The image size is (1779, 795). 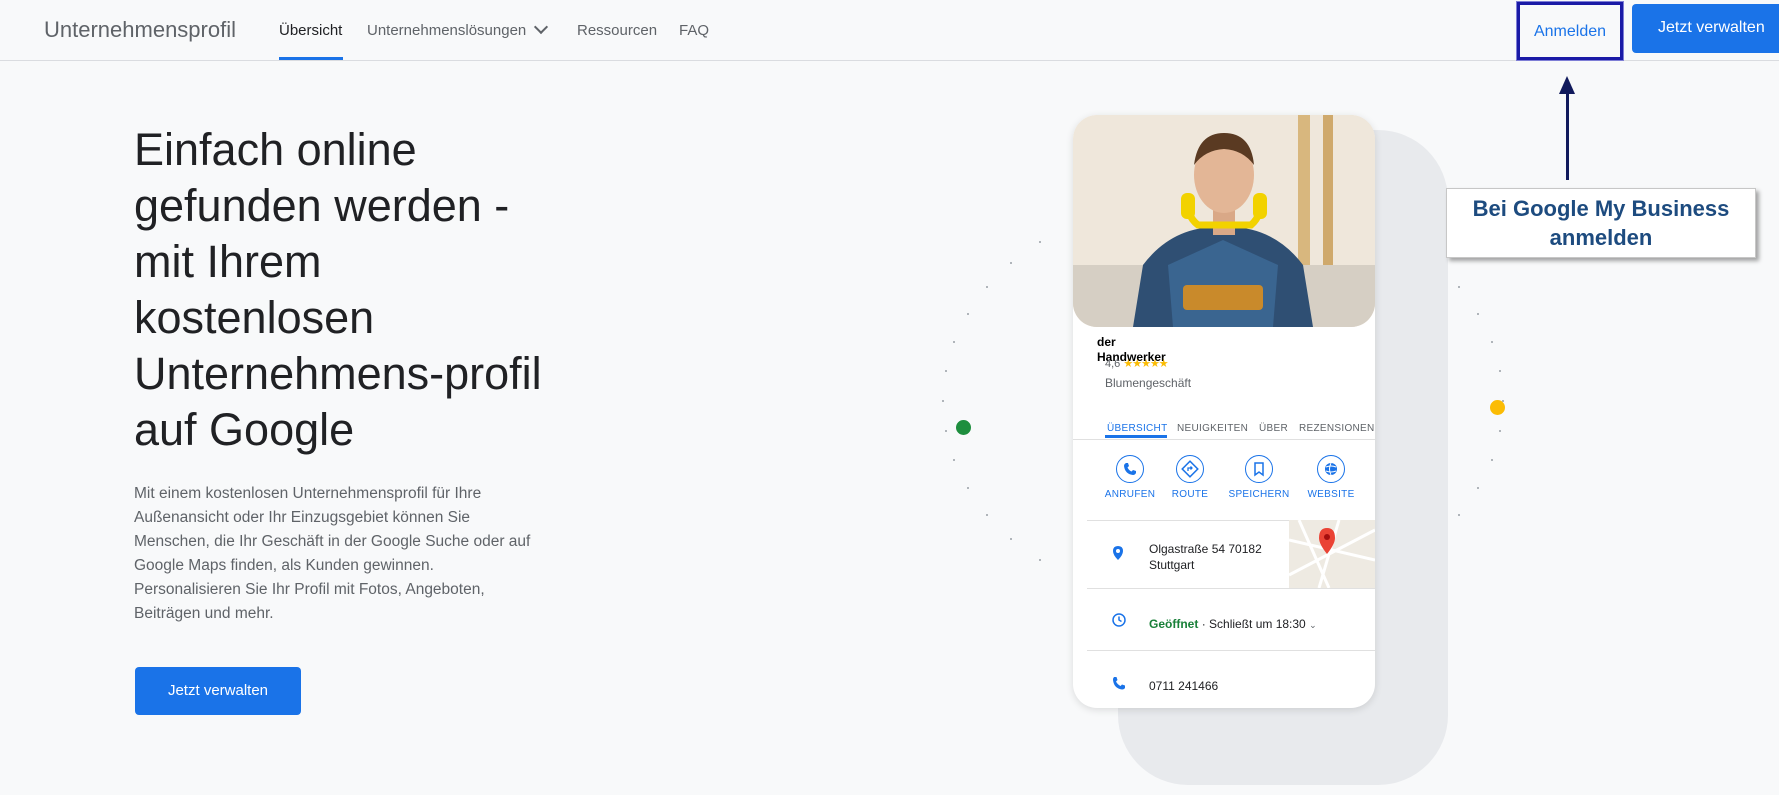 What do you see at coordinates (1205, 549) in the screenshot?
I see `address-line-1: Olgastraße 54 70182` at bounding box center [1205, 549].